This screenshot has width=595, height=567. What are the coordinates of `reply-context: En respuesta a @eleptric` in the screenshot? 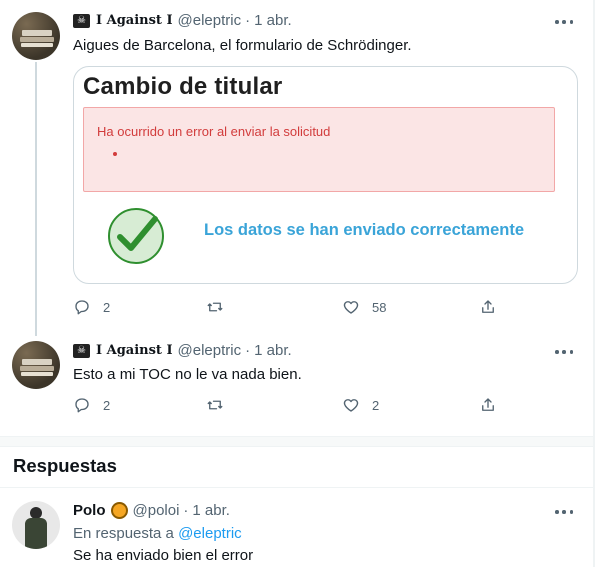 It's located at (157, 533).